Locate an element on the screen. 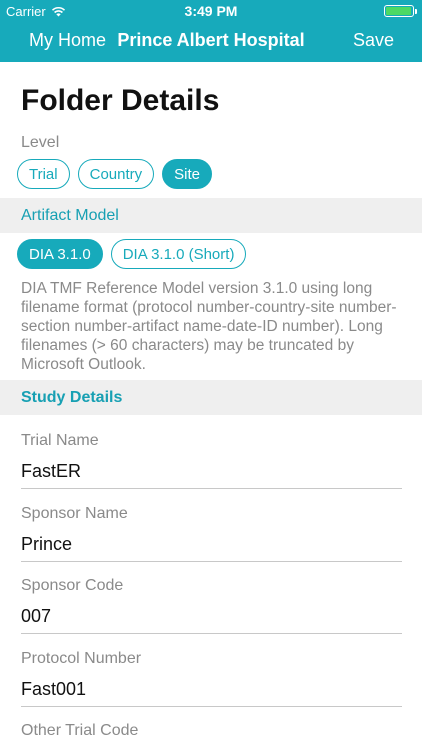  level-label: Level is located at coordinates (40, 142).